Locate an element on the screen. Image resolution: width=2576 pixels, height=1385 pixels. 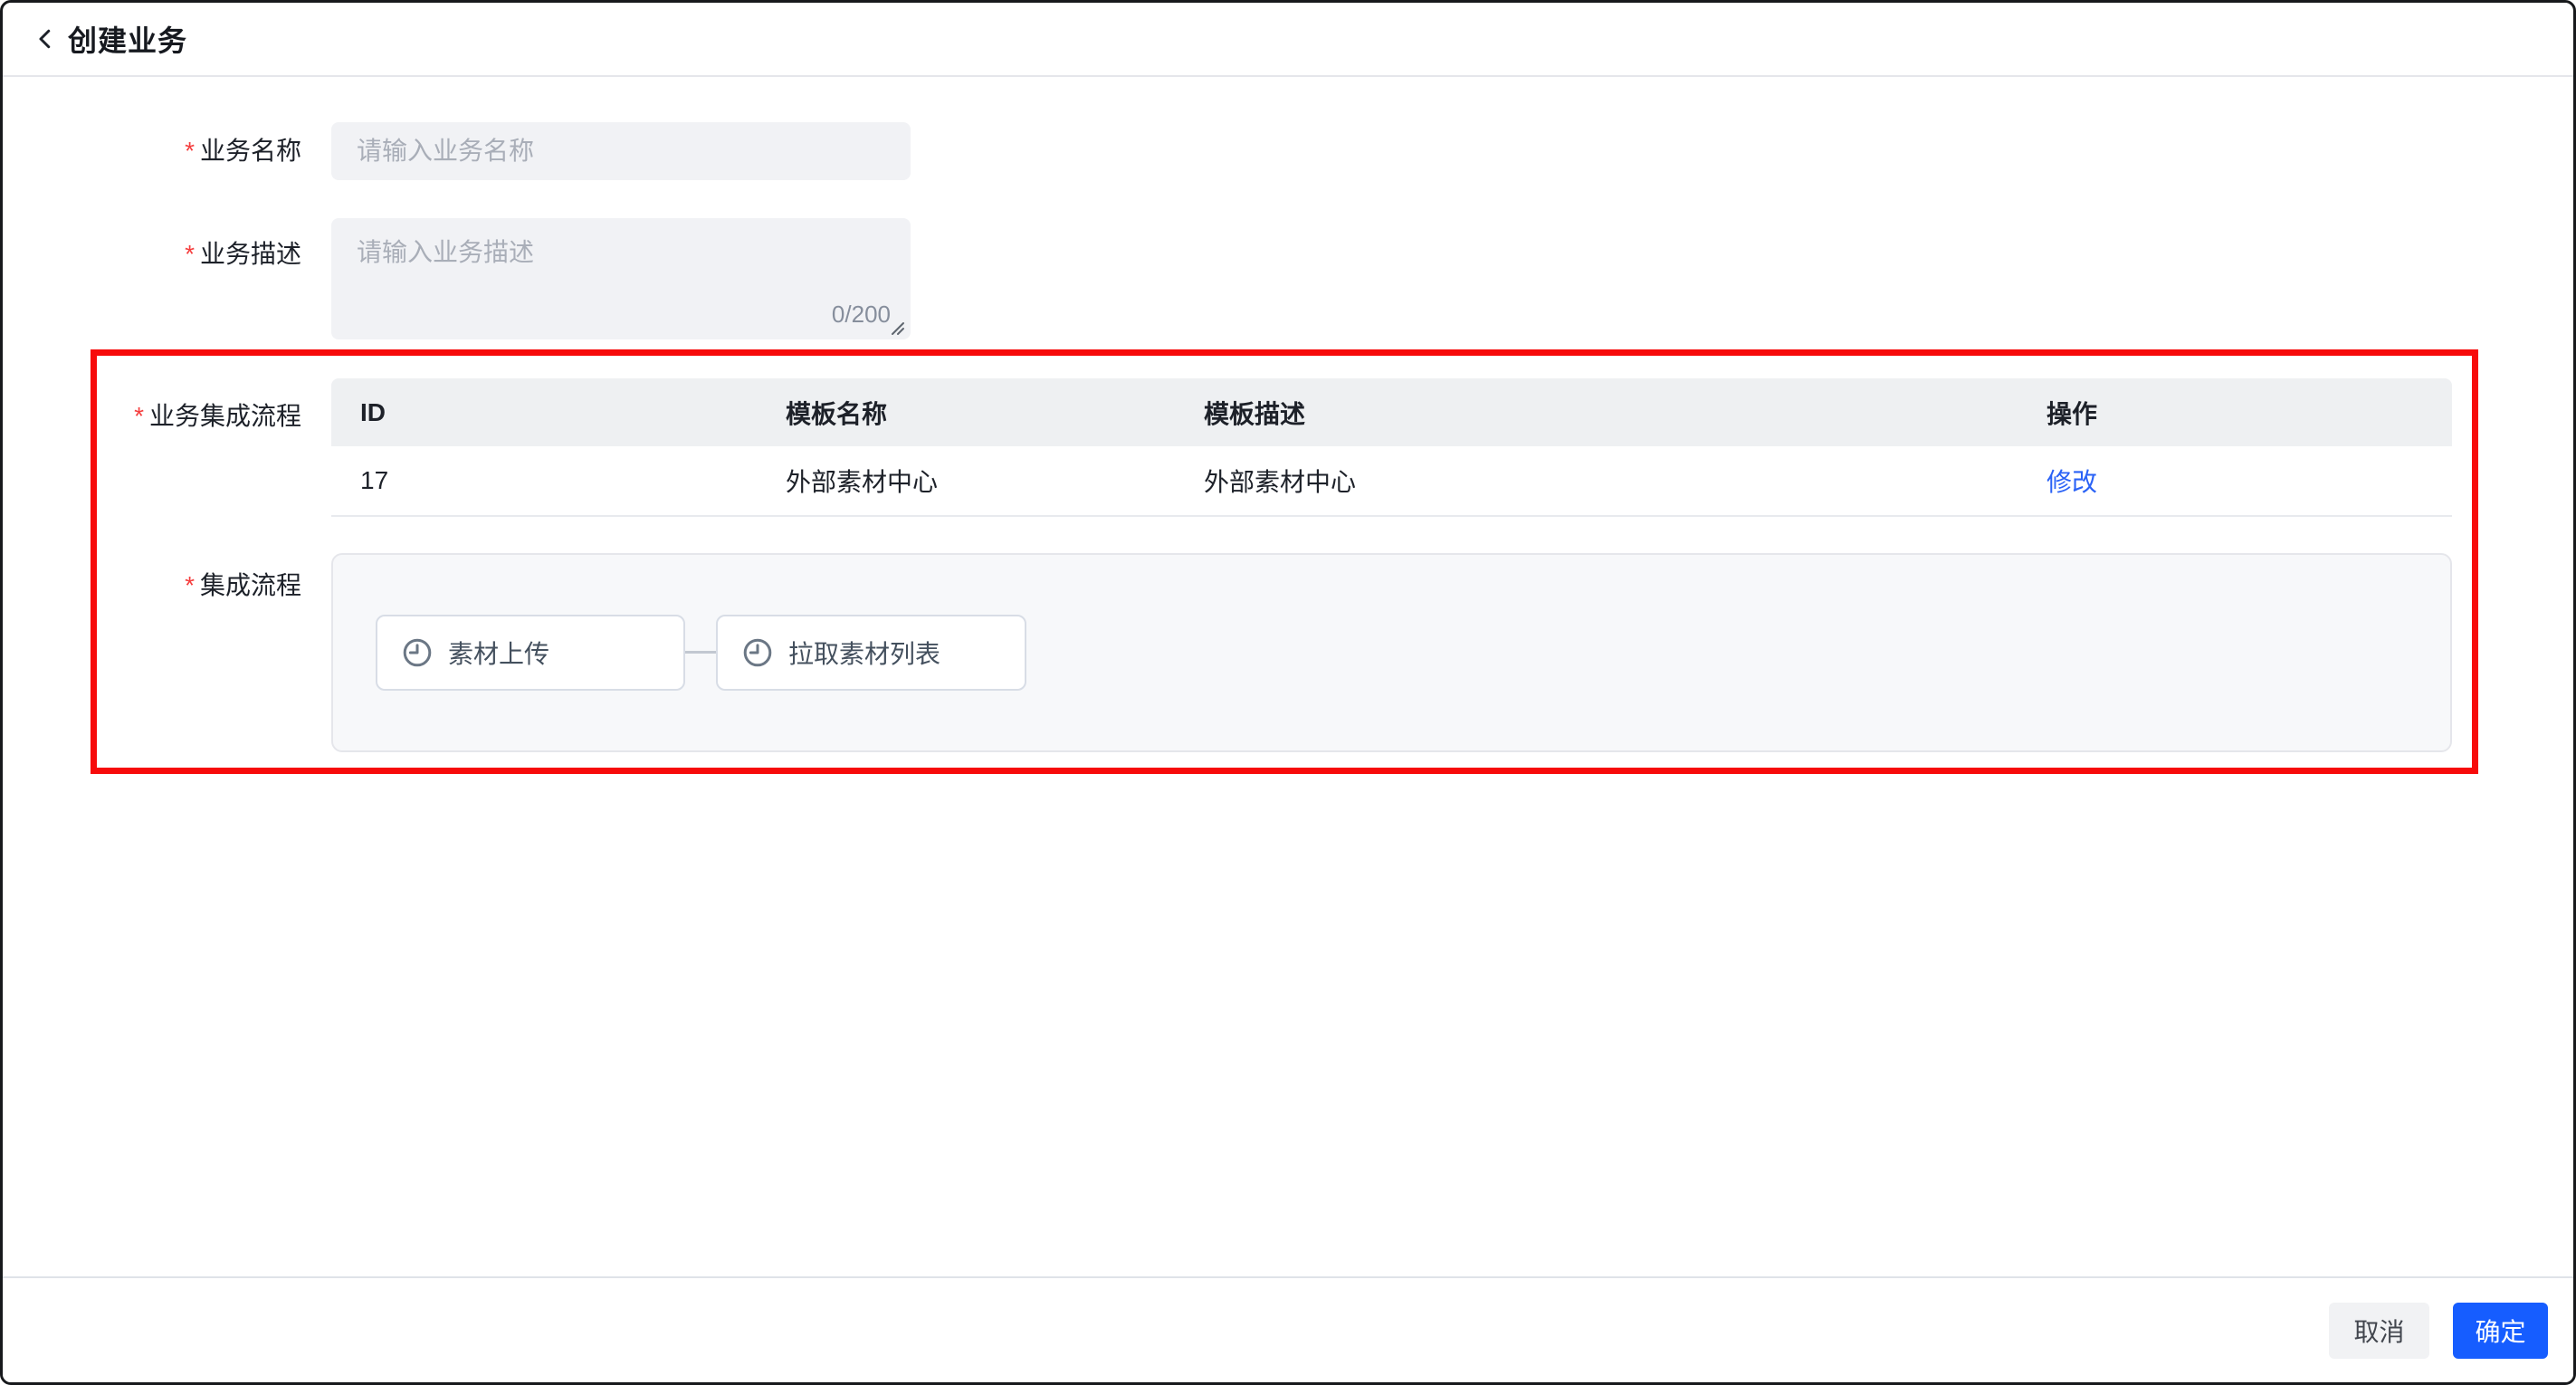
page-header: 创建业务 is located at coordinates (1288, 40).